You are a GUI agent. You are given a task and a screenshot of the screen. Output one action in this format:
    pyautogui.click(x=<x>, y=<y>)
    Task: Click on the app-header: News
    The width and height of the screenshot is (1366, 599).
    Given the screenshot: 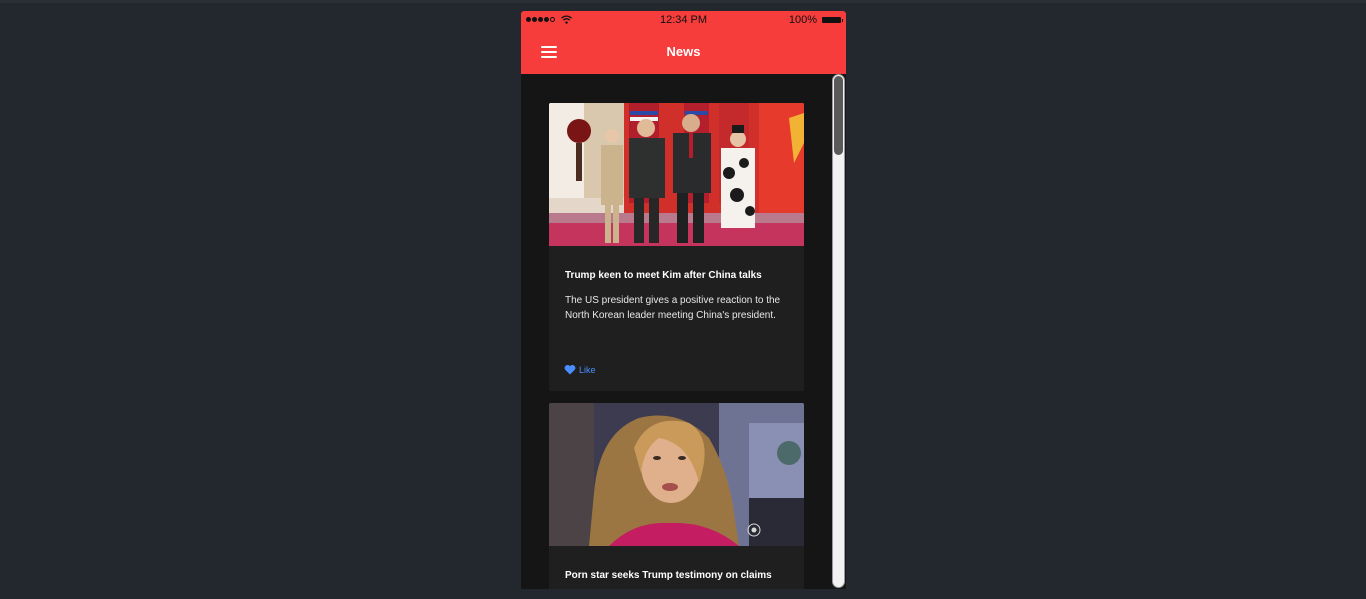 What is the action you would take?
    pyautogui.click(x=683, y=51)
    